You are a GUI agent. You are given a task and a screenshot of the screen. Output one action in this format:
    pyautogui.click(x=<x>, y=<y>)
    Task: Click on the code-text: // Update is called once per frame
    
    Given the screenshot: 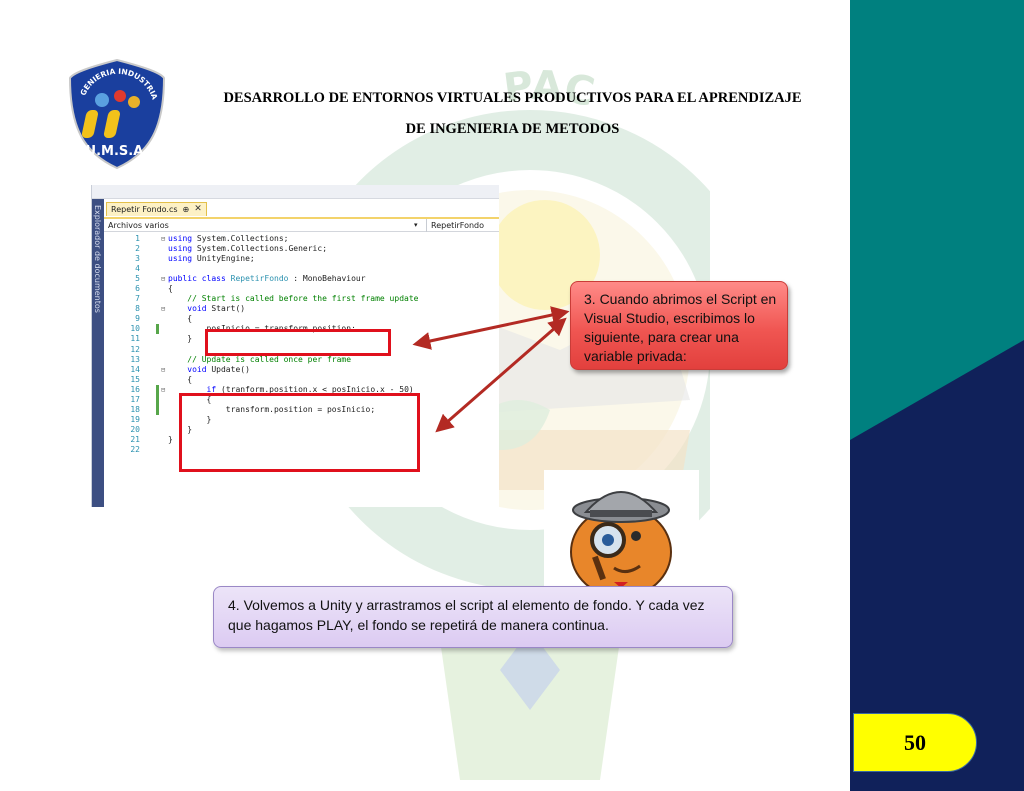 What is the action you would take?
    pyautogui.click(x=269, y=359)
    